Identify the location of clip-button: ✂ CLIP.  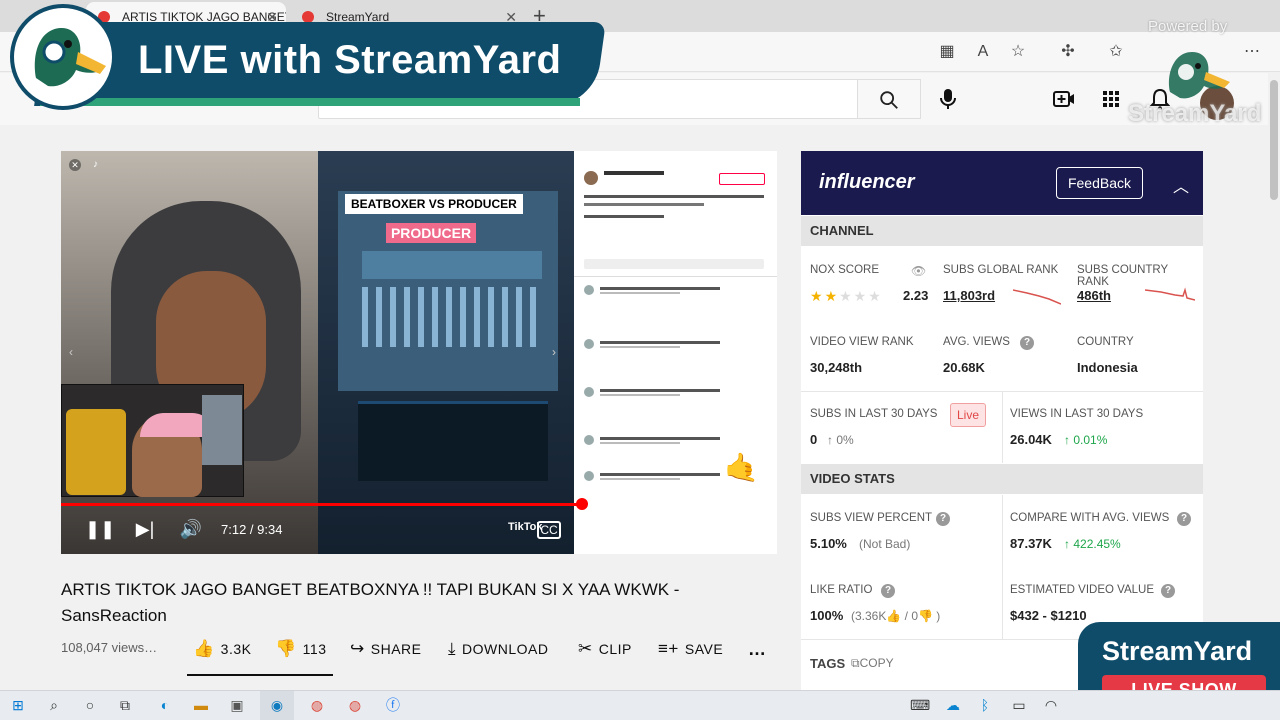
(605, 649).